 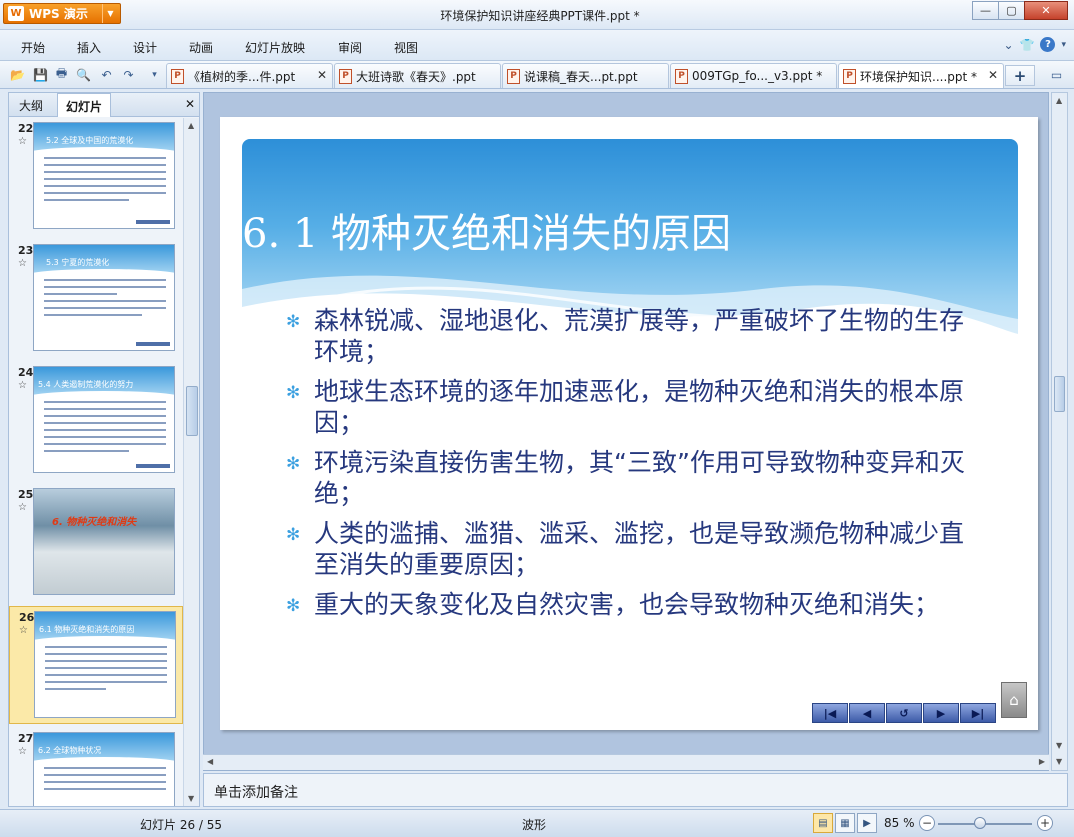 What do you see at coordinates (1056, 74) in the screenshot?
I see `tab-list-icon: ▭` at bounding box center [1056, 74].